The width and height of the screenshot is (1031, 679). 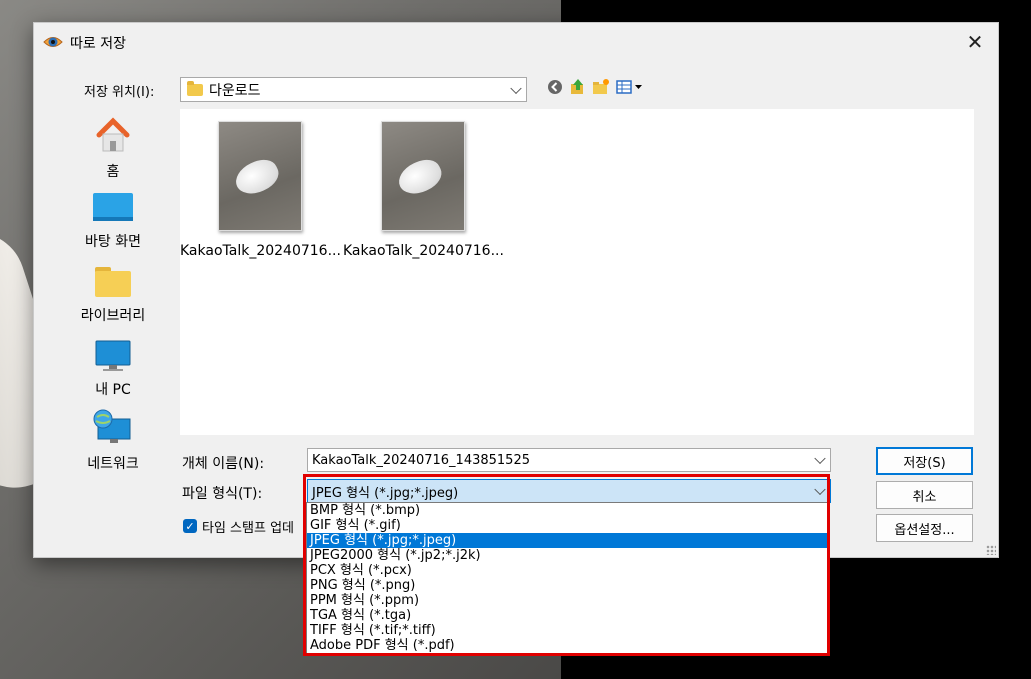 I want to click on sidebar-item-label: 바탕 화면, so click(x=113, y=242).